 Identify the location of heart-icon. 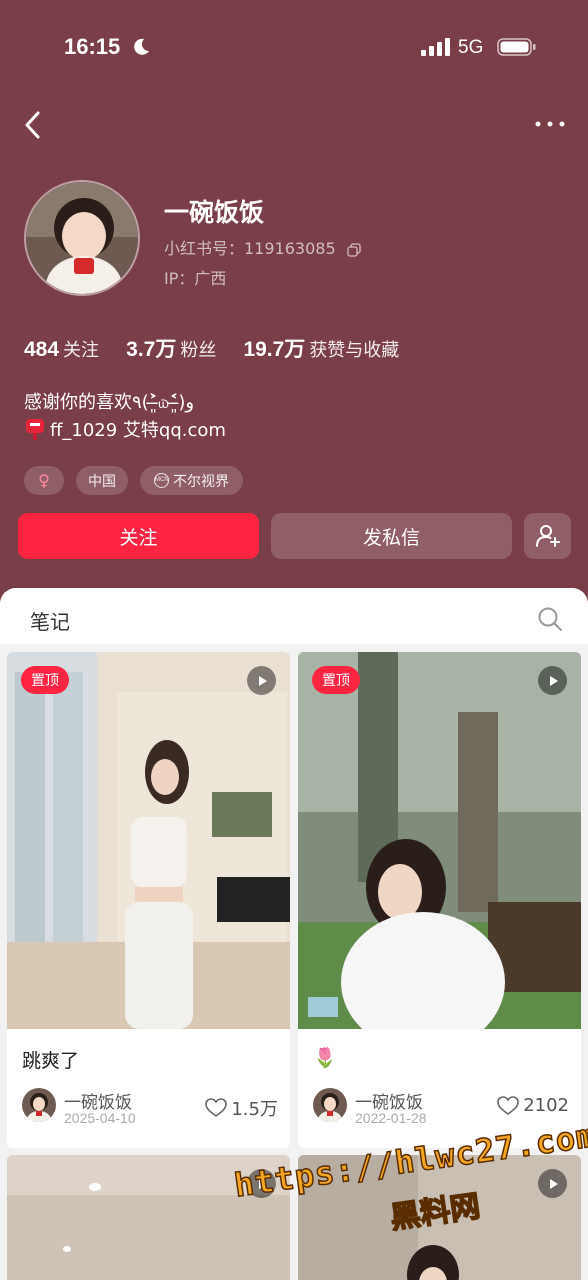
(216, 1107).